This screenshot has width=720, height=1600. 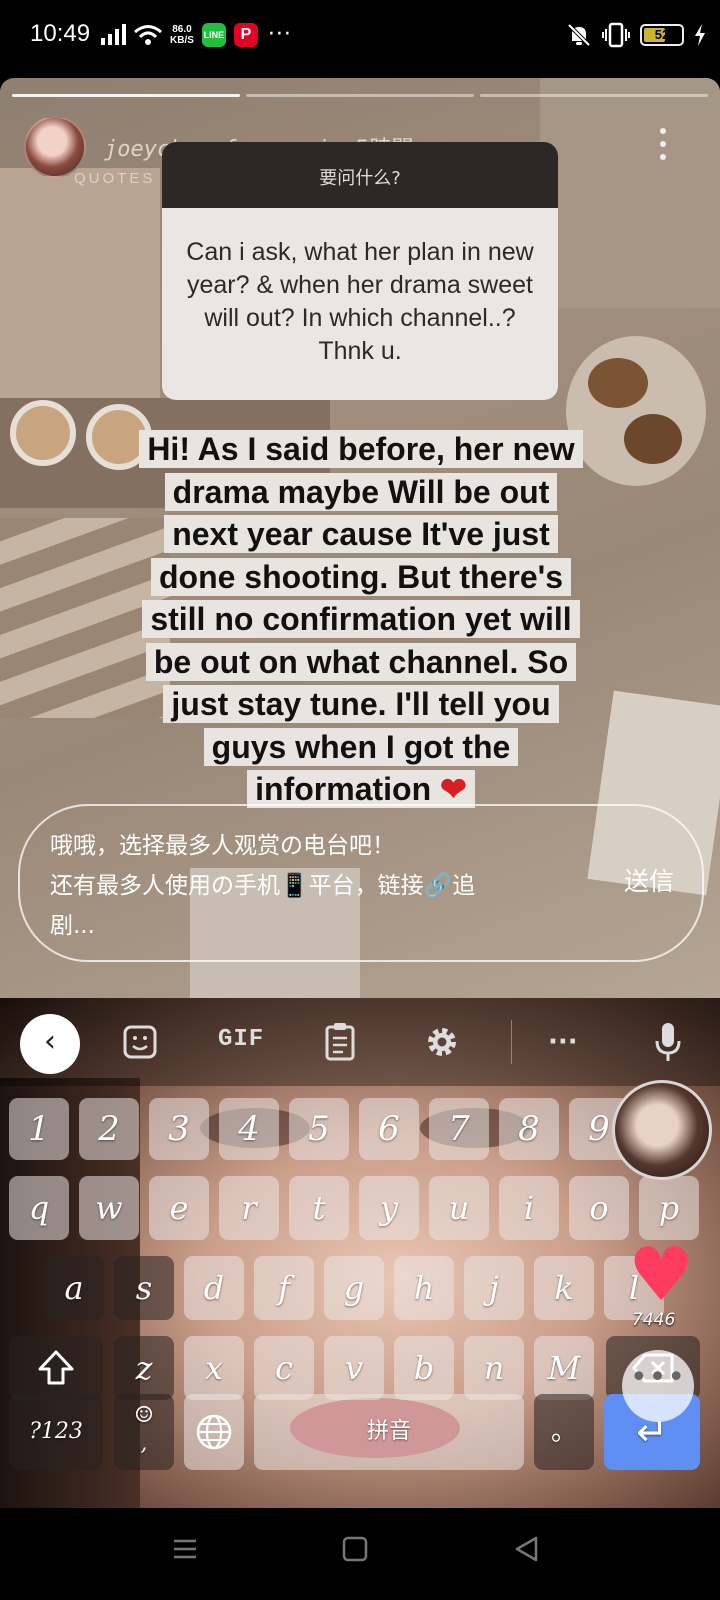 I want to click on line-app-icon: LINE, so click(x=213, y=34).